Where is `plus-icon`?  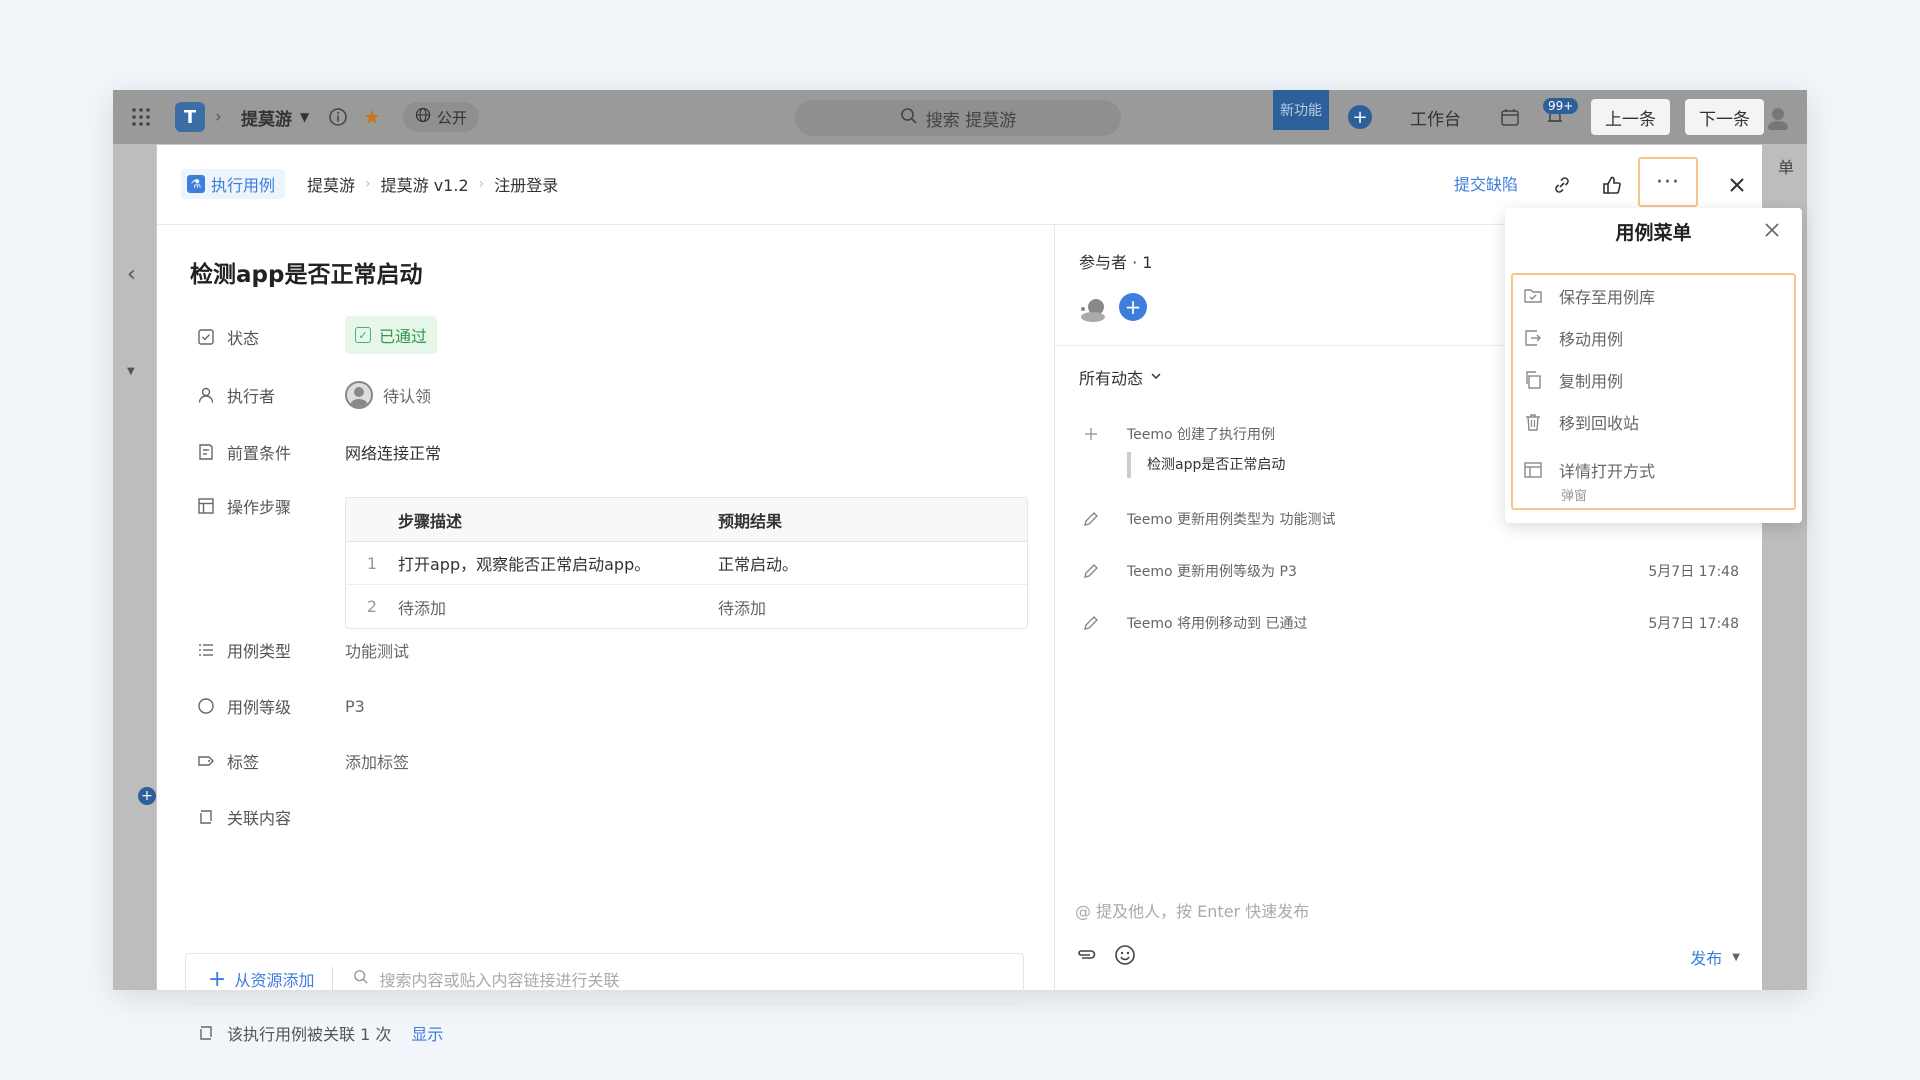
plus-icon is located at coordinates (1091, 434).